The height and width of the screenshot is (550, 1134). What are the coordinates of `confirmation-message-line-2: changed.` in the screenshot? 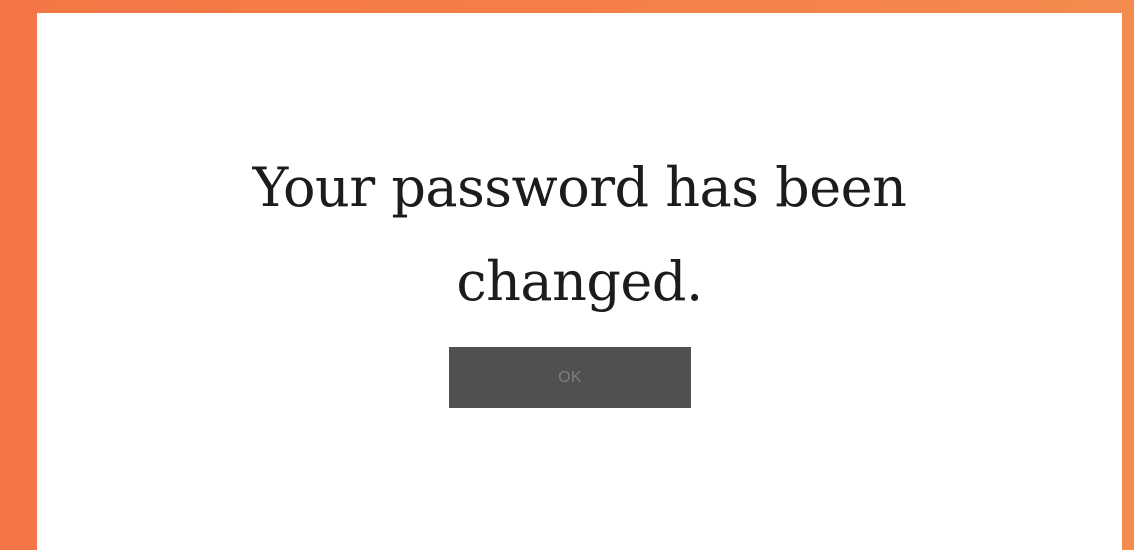 It's located at (579, 281).